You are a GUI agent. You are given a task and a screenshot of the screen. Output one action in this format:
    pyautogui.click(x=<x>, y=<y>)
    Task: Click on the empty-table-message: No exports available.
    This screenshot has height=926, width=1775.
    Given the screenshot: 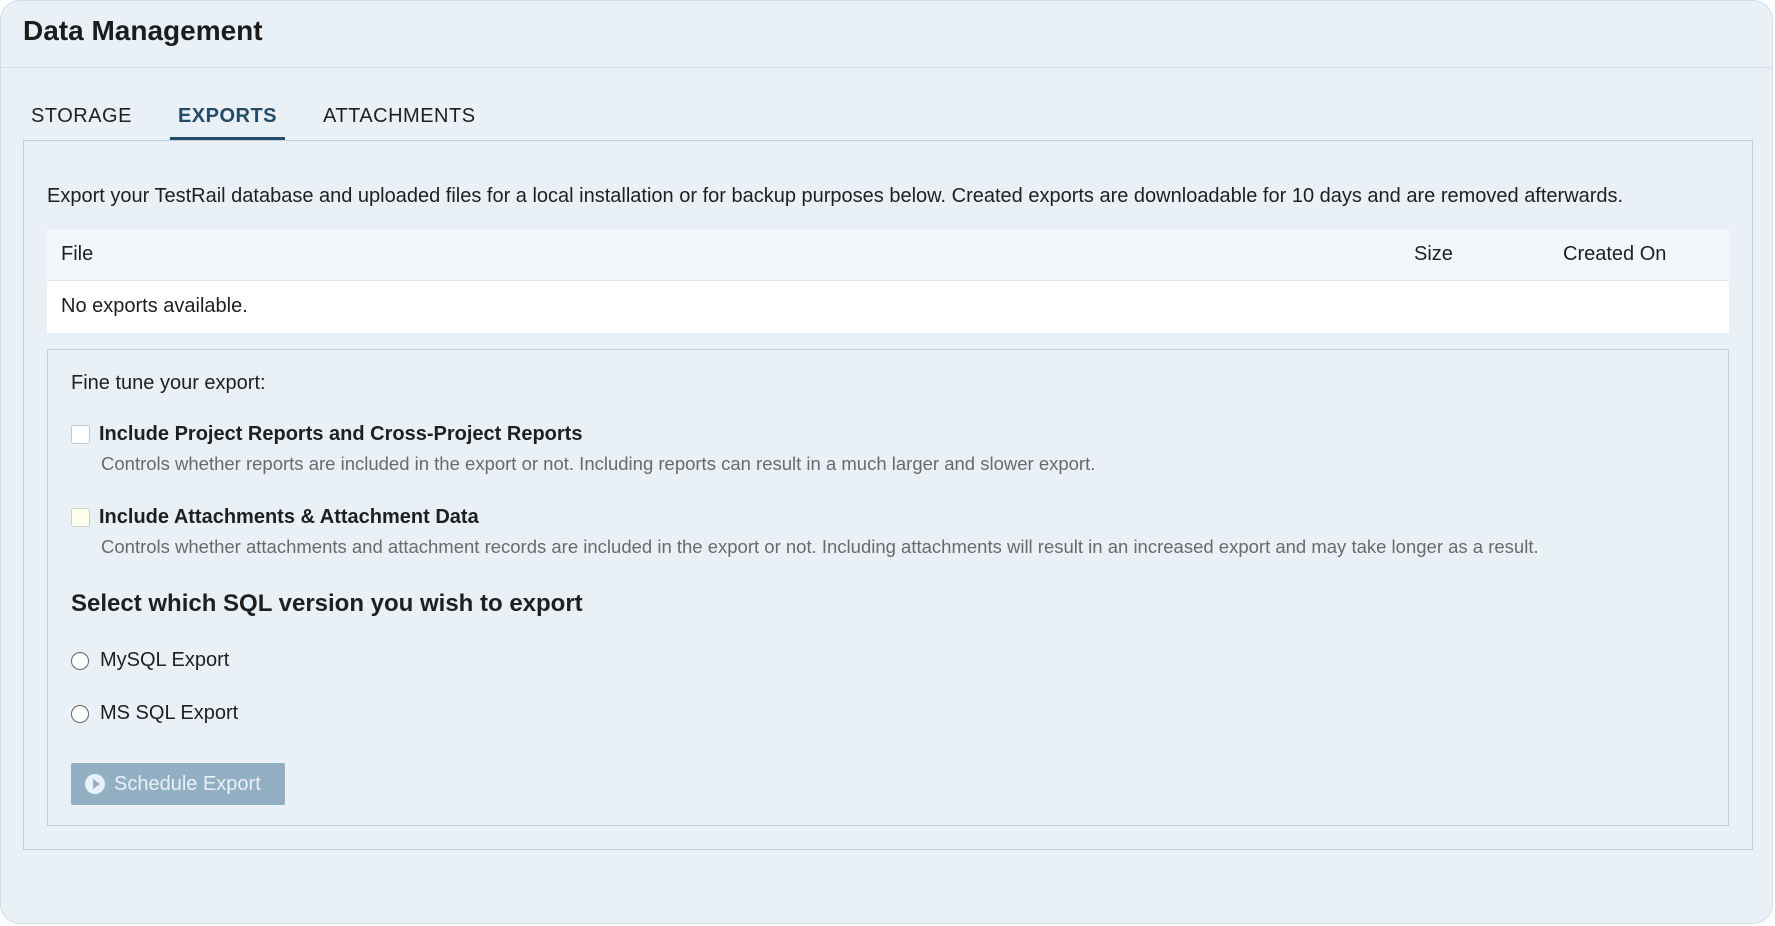 What is the action you would take?
    pyautogui.click(x=154, y=306)
    